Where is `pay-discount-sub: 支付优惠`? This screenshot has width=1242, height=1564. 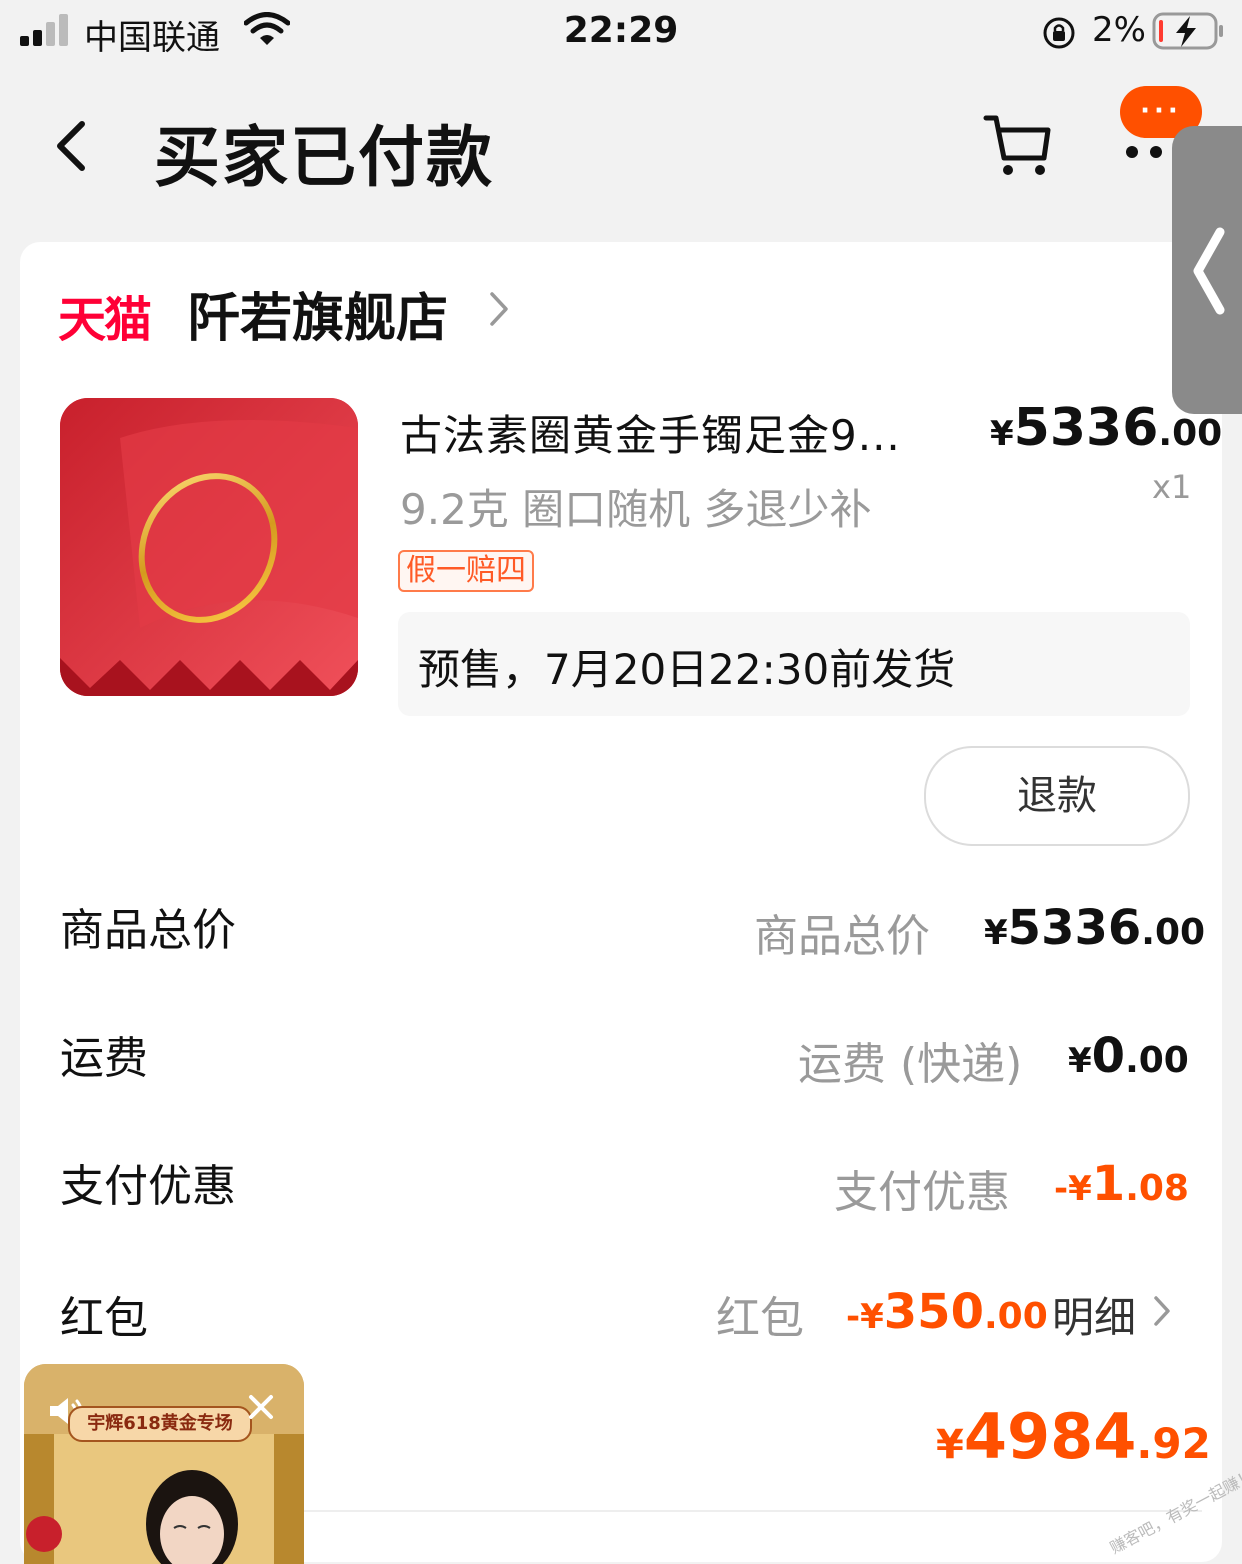
pay-discount-sub: 支付优惠 is located at coordinates (922, 1192).